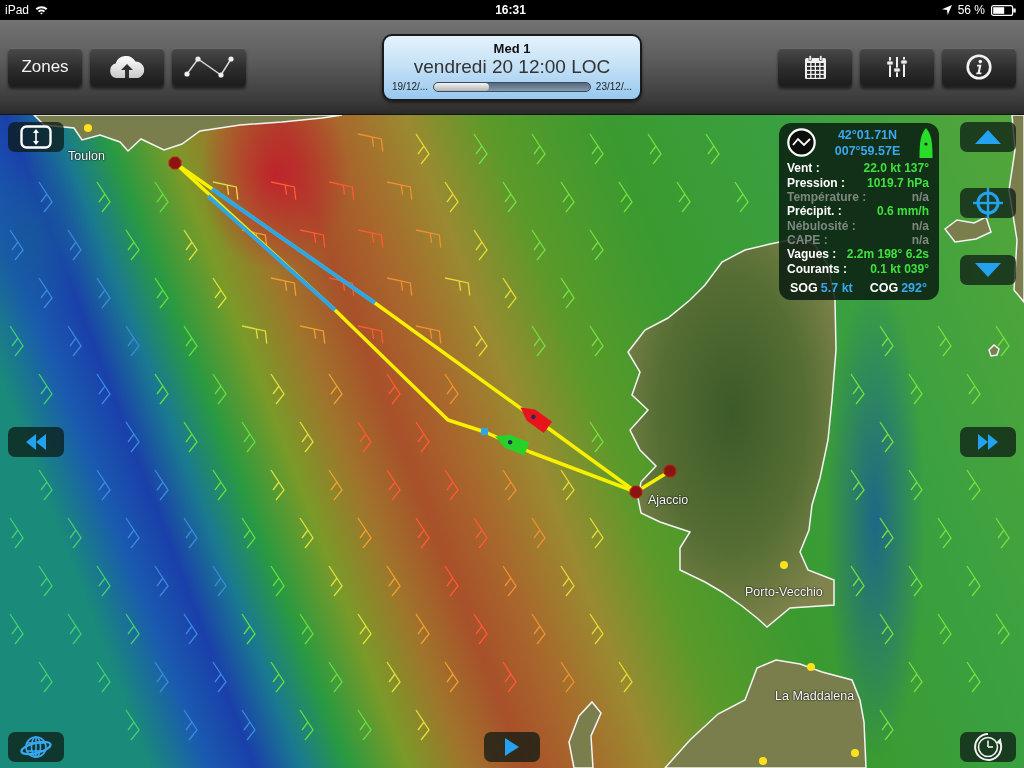  I want to click on battery-percent: 56 %, so click(971, 10).